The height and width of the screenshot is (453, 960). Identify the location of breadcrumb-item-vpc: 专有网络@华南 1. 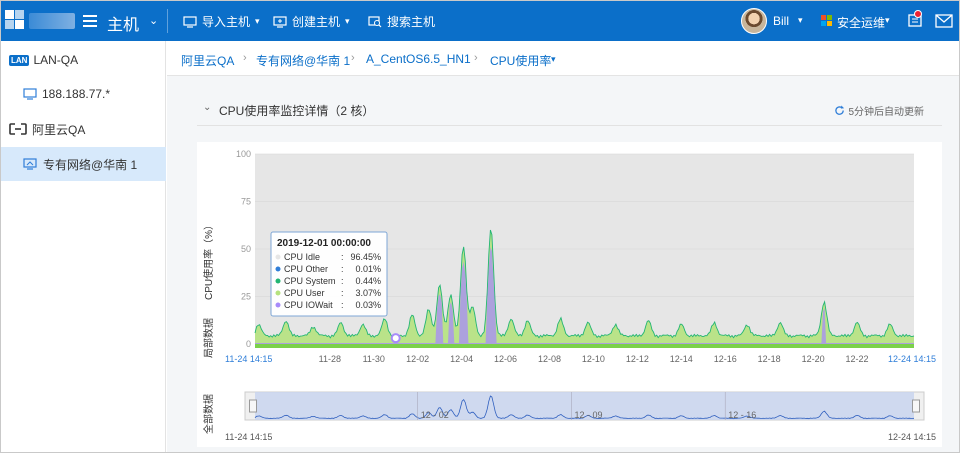
(303, 60).